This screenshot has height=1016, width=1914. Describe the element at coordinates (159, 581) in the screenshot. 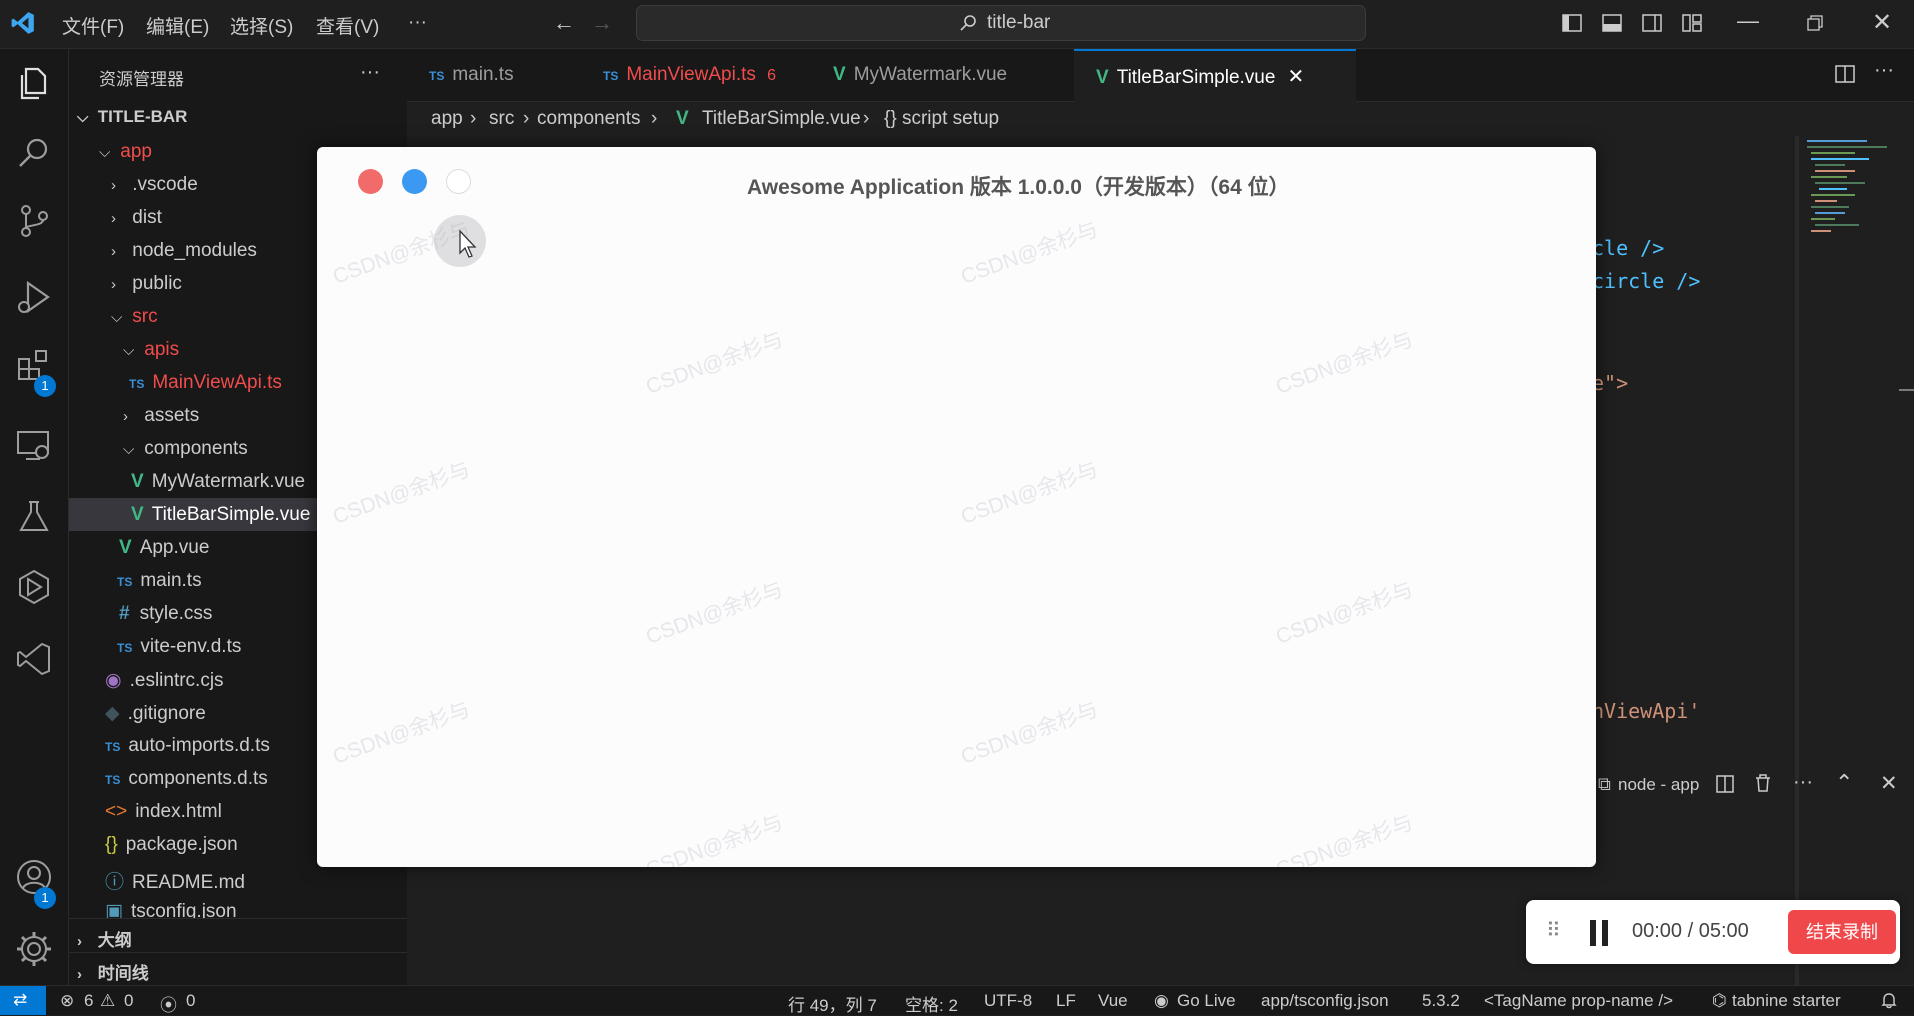

I see `tree-file-main-ts: TS main.ts` at that location.